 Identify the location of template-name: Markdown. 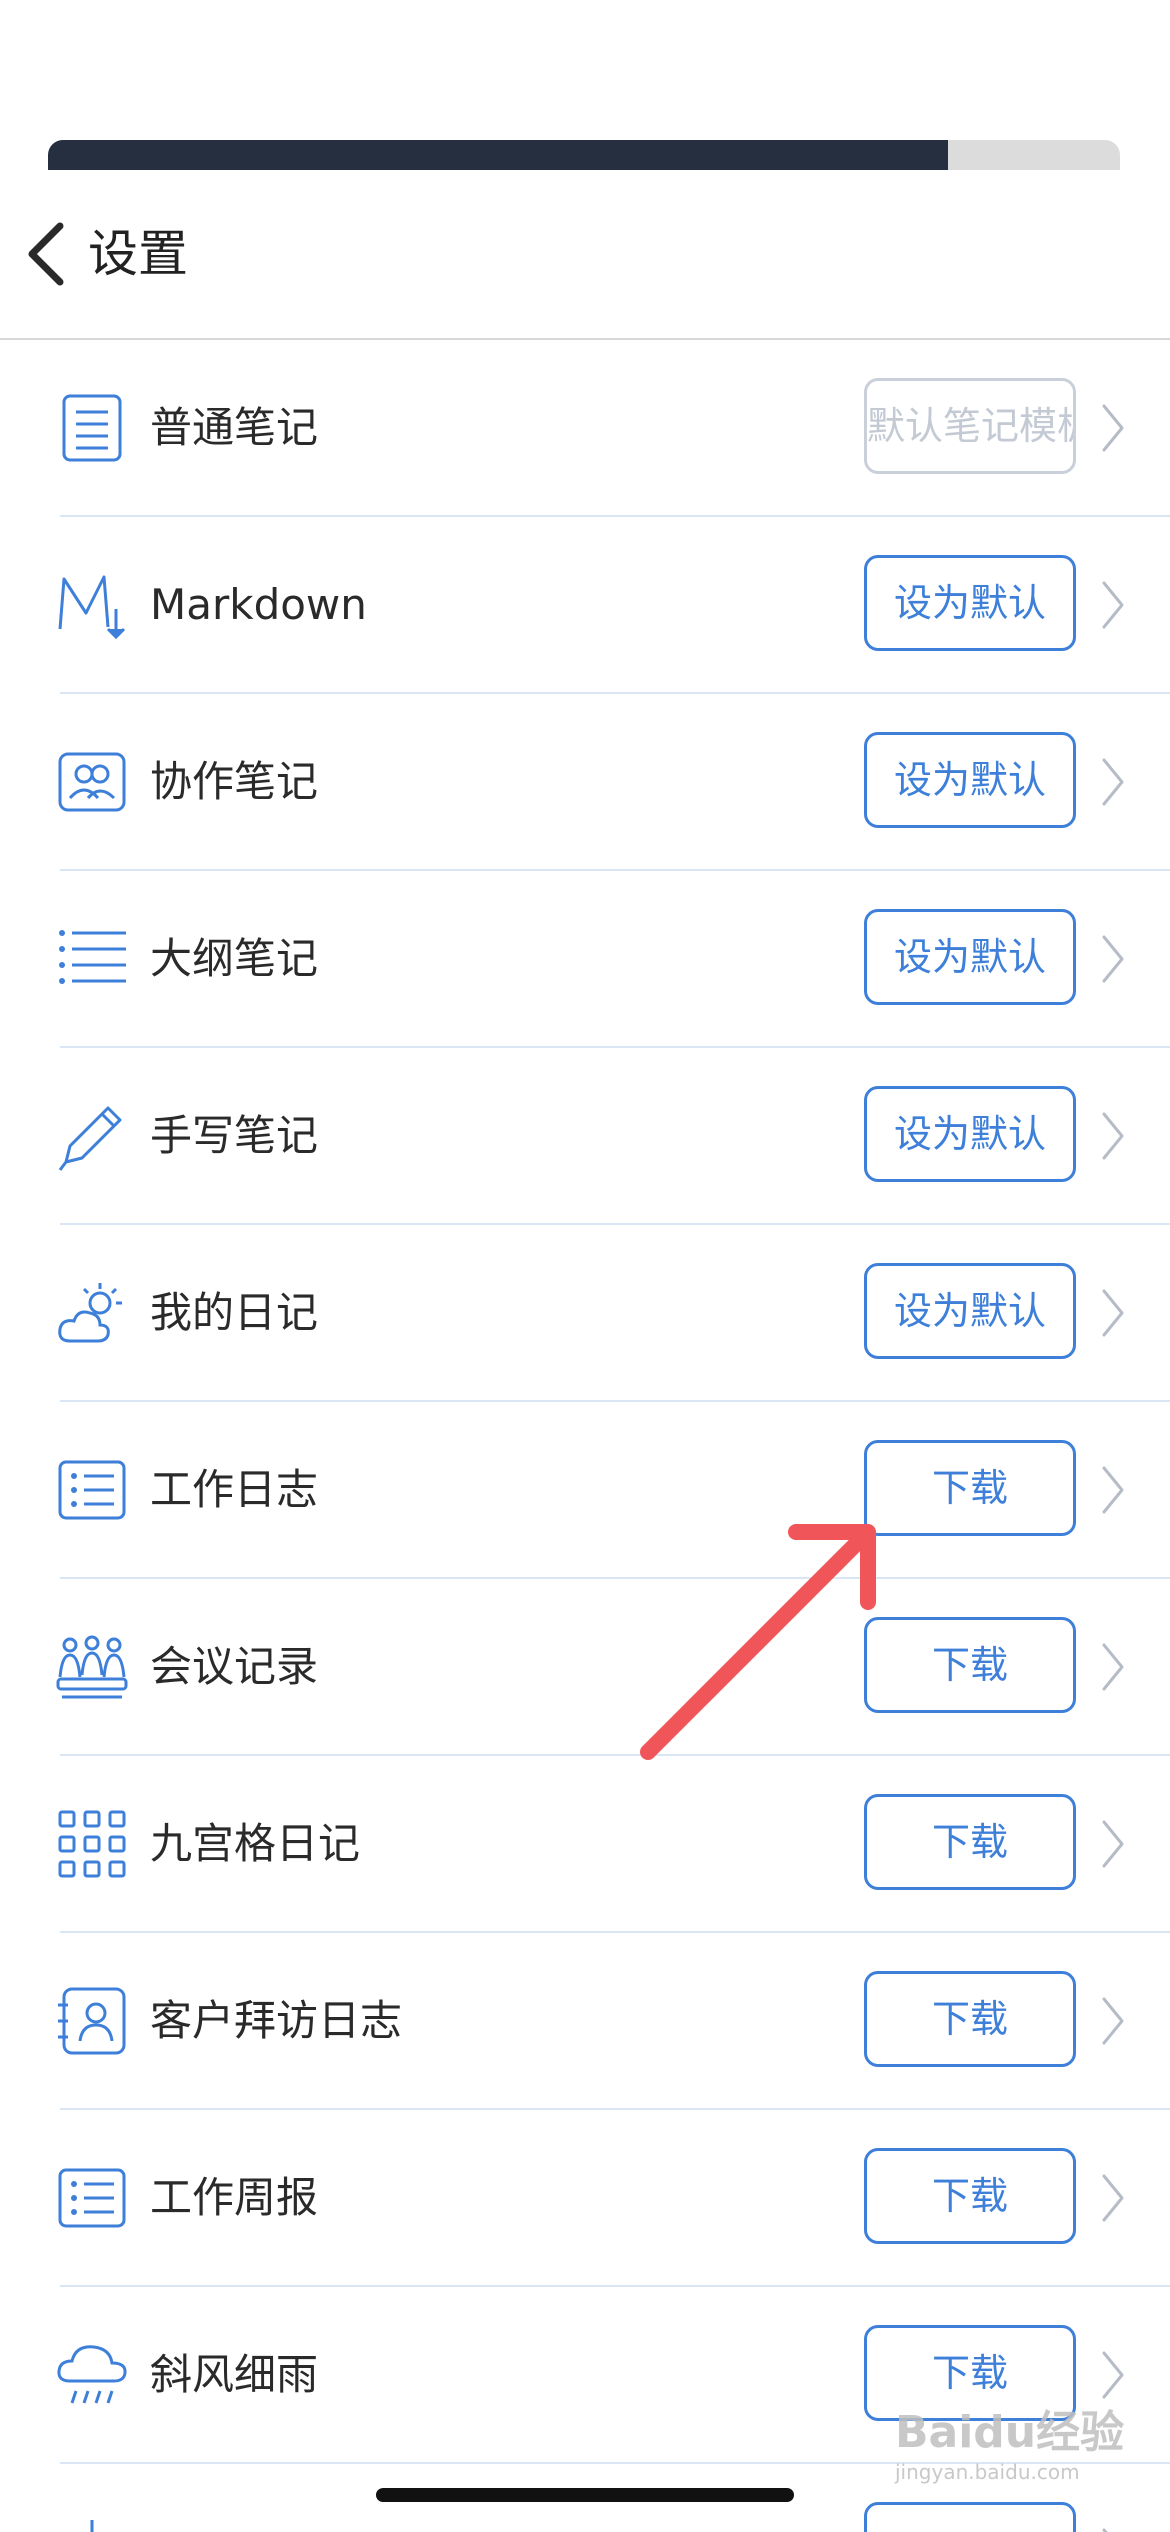
(258, 604).